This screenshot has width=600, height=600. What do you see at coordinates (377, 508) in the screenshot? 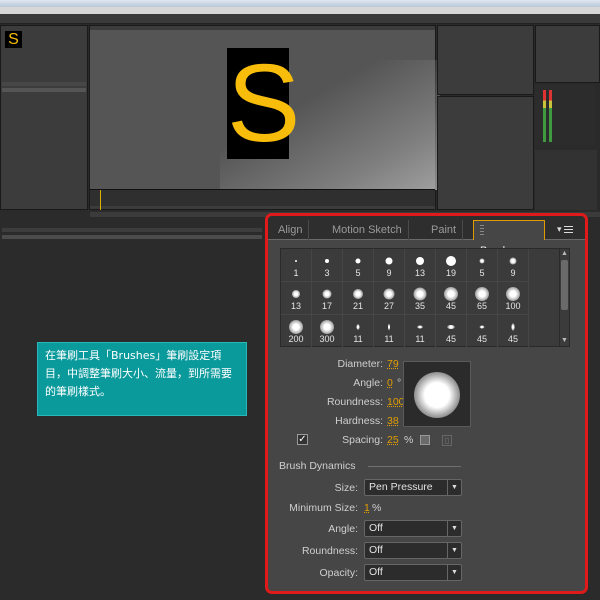
I see `minimum-size-unit: %` at bounding box center [377, 508].